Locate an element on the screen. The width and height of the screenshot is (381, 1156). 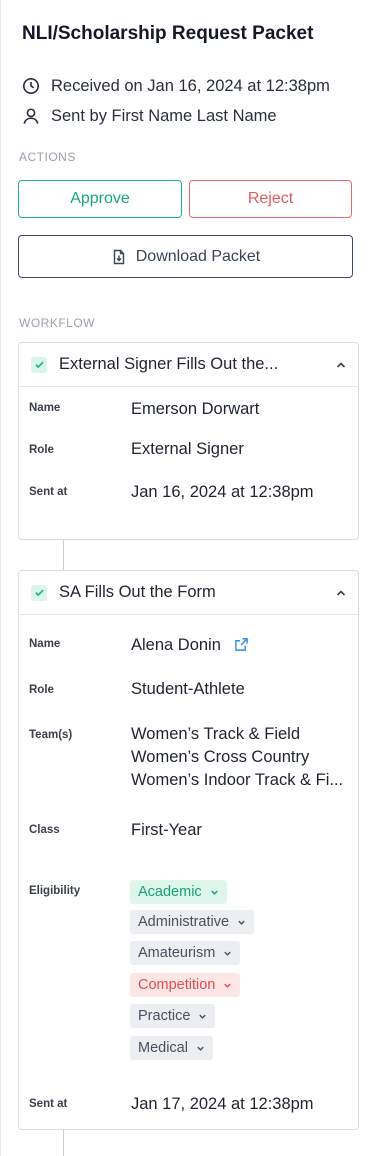
approve-button-label: Approve is located at coordinates (100, 198).